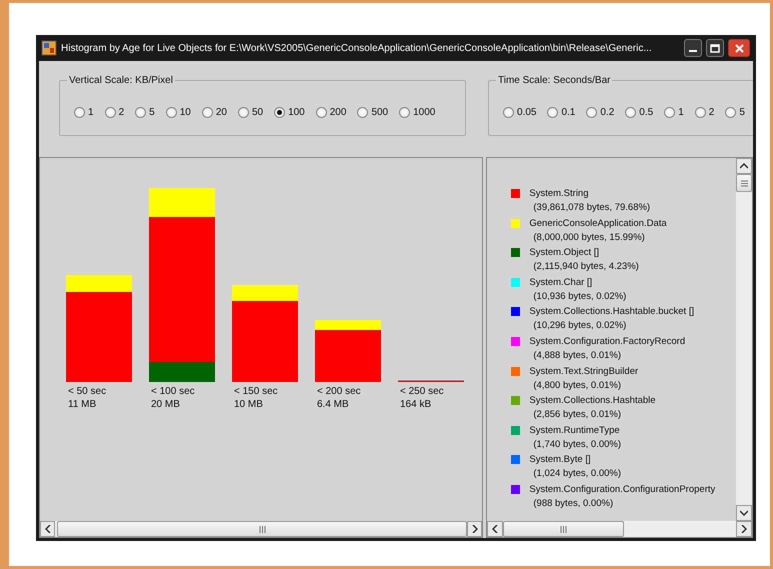 The image size is (773, 569). I want to click on option-label: 20, so click(221, 113).